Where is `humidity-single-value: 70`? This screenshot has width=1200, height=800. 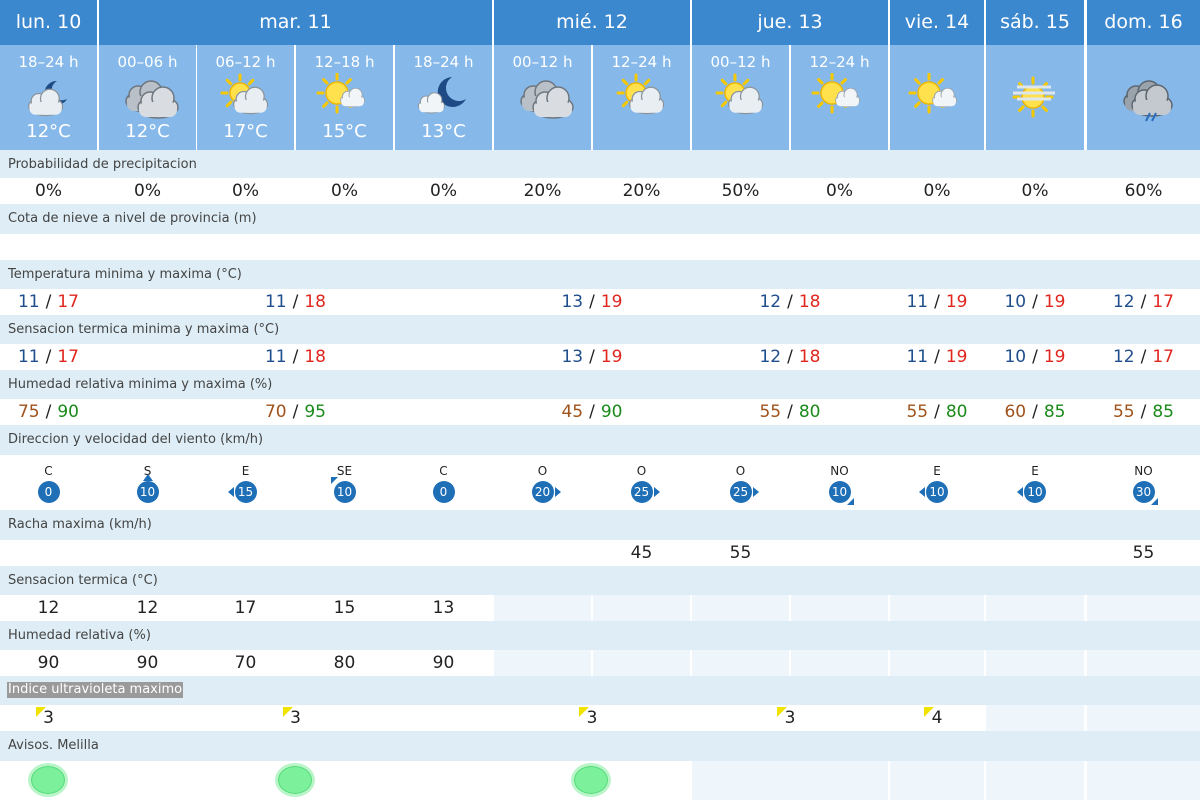 humidity-single-value: 70 is located at coordinates (245, 663).